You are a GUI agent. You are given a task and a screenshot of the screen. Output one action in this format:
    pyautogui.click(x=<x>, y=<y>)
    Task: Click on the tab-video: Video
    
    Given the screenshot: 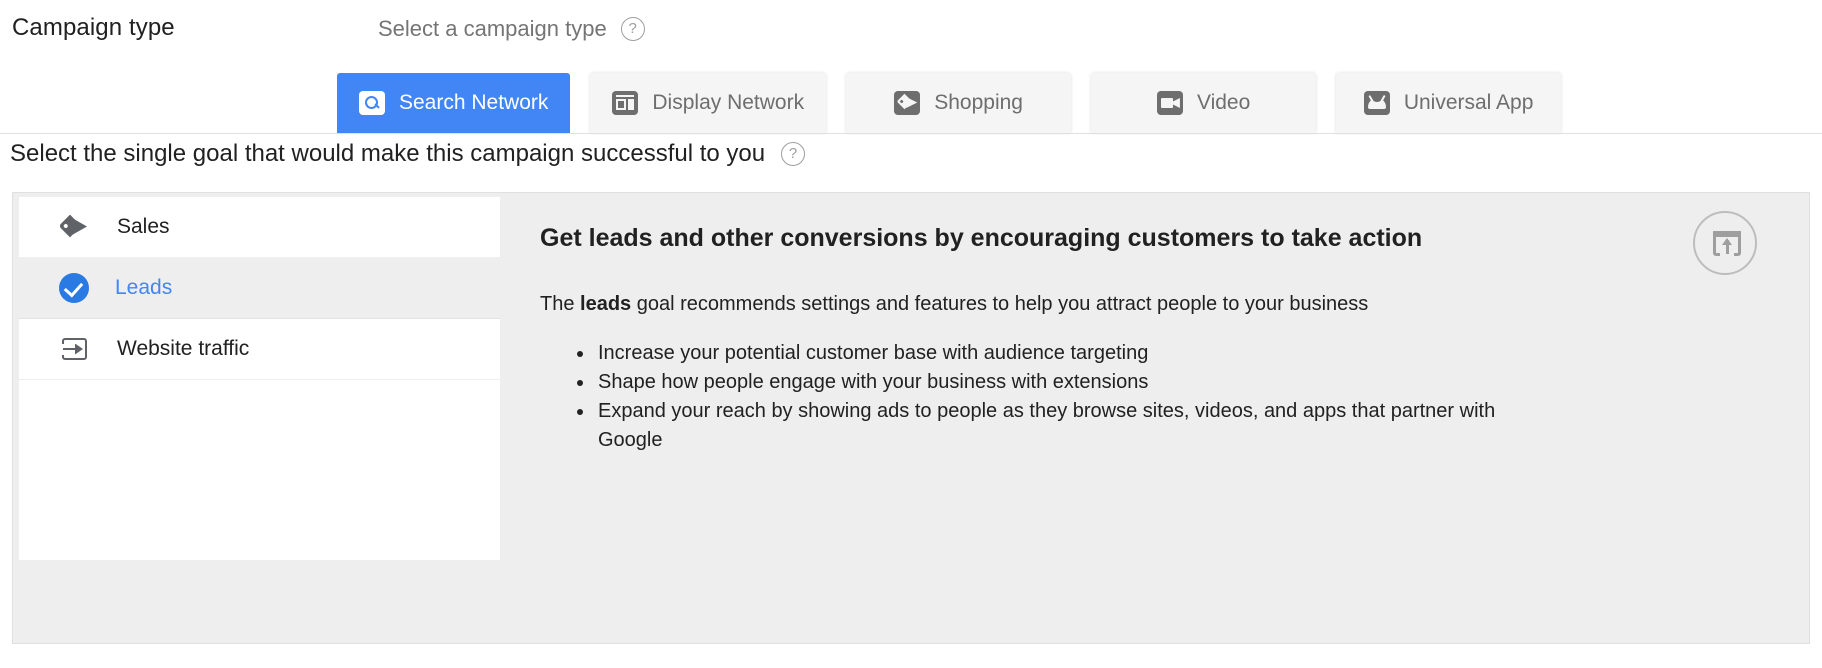 What is the action you would take?
    pyautogui.click(x=1204, y=103)
    